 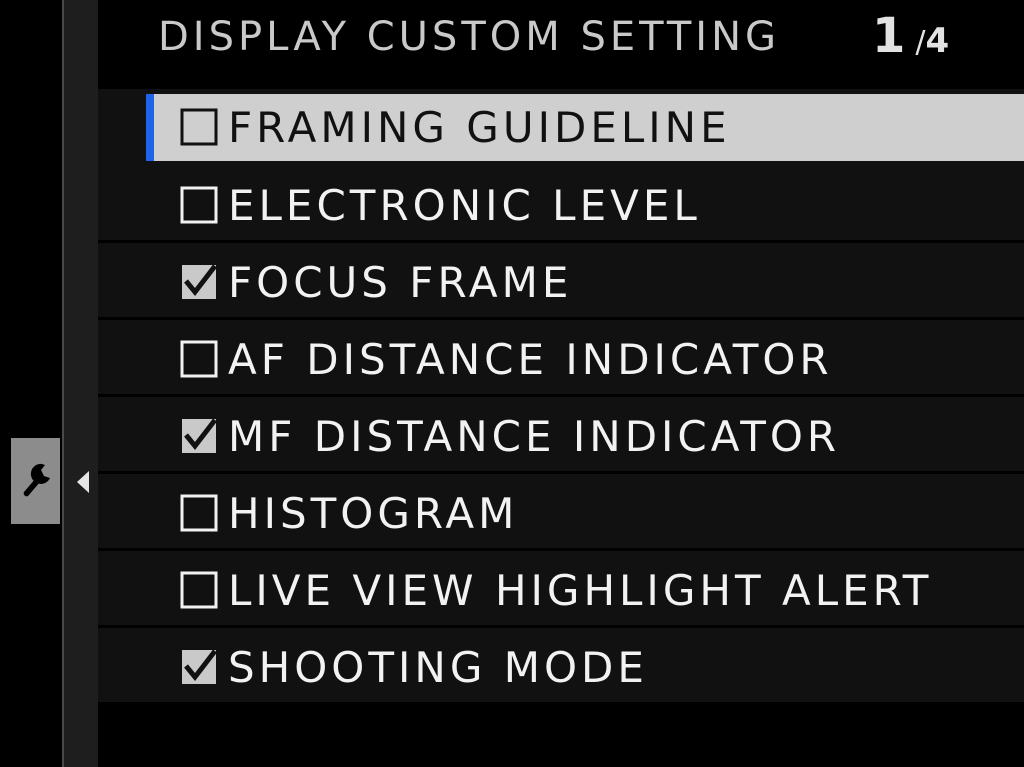 I want to click on menu-item-live-view-highlight-alert: LIVE VIEW HIGHLIGHT ALERT, so click(x=561, y=589).